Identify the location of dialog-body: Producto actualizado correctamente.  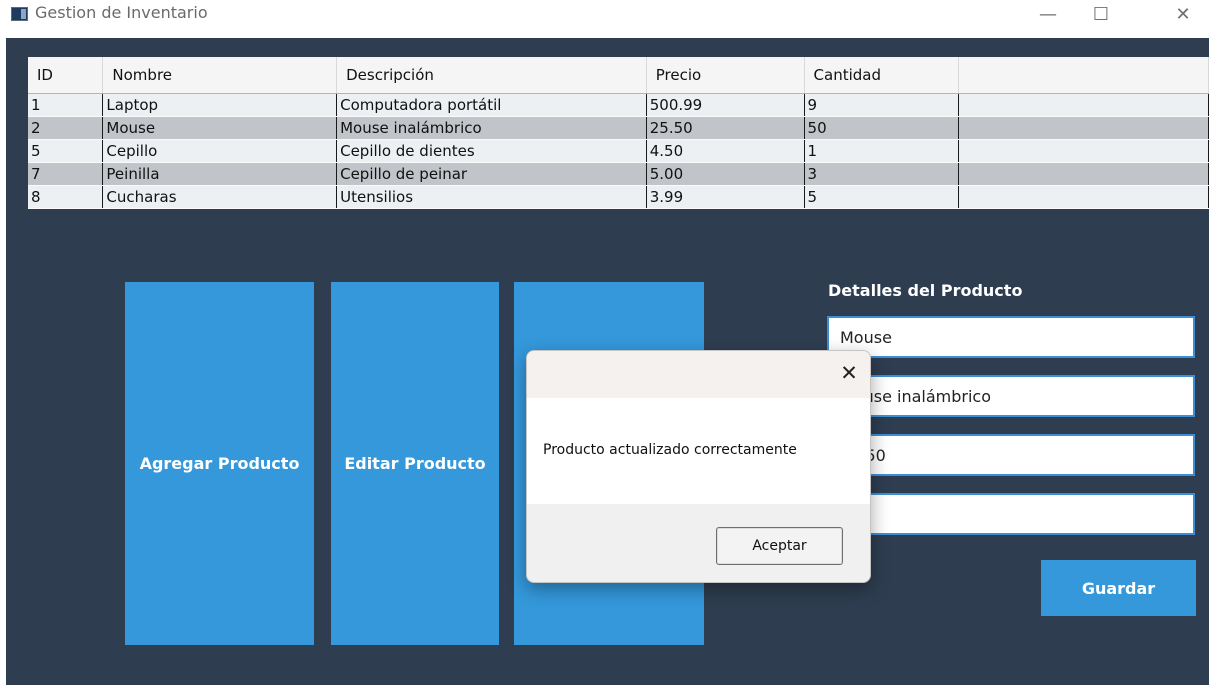
(698, 451).